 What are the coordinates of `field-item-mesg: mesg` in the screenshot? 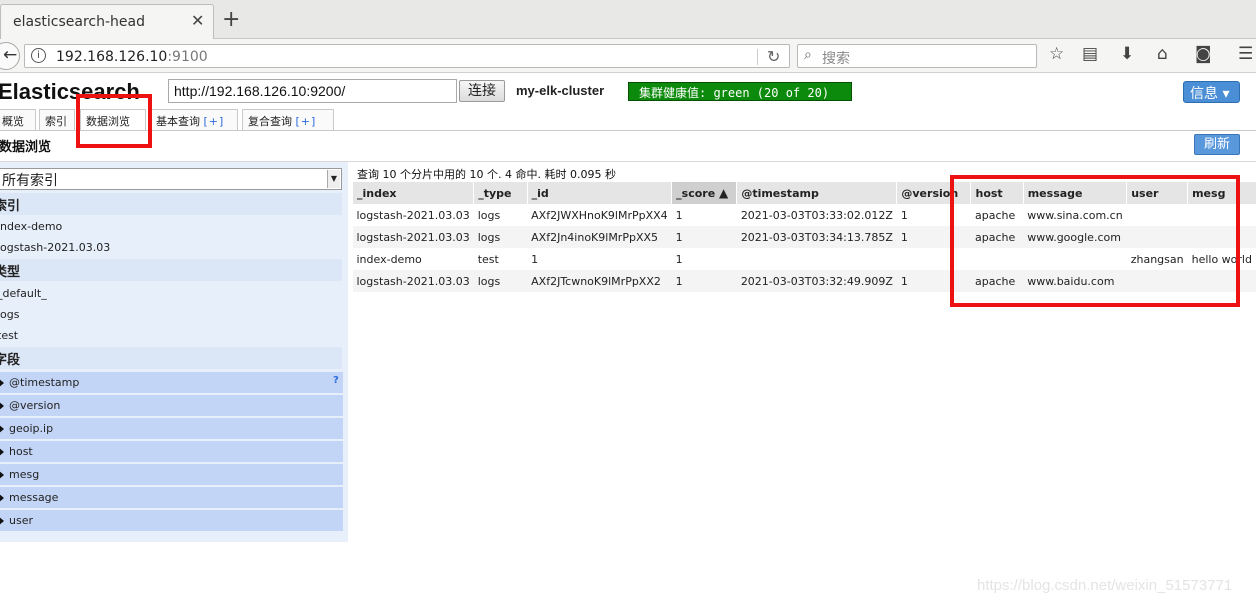 It's located at (171, 474).